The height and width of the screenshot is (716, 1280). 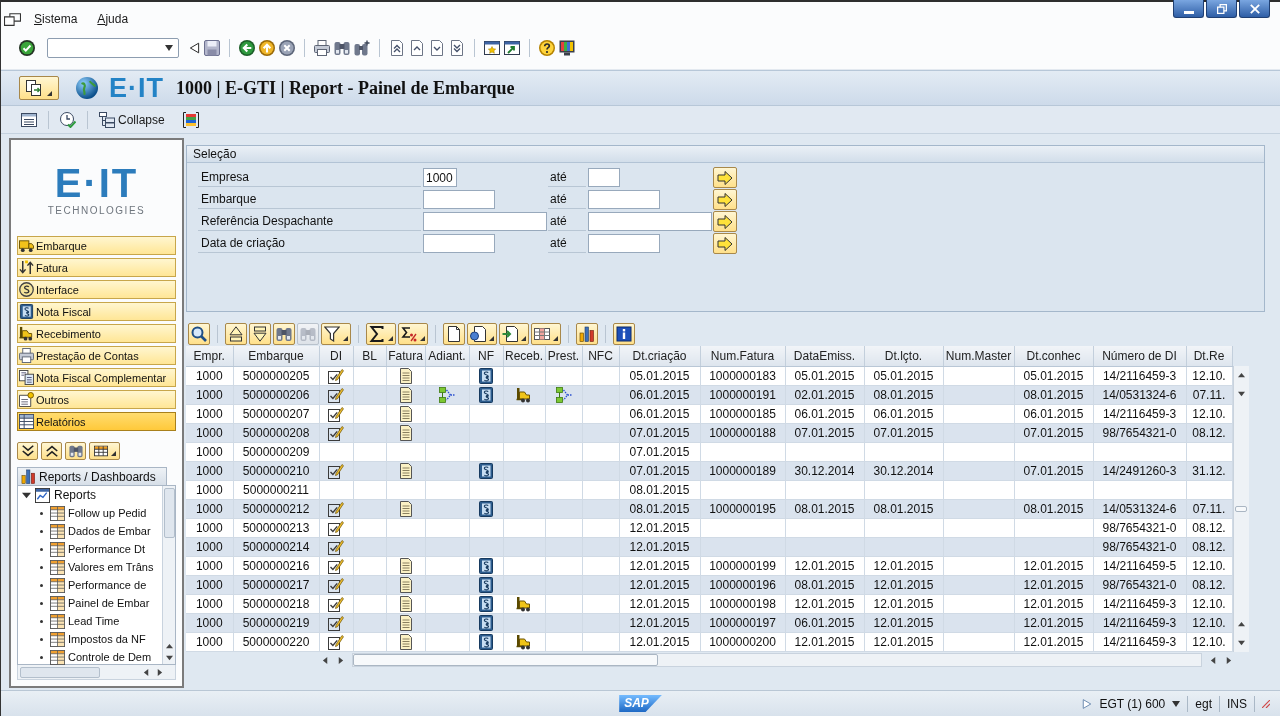 I want to click on column-header: Num.Fatura, so click(x=742, y=356).